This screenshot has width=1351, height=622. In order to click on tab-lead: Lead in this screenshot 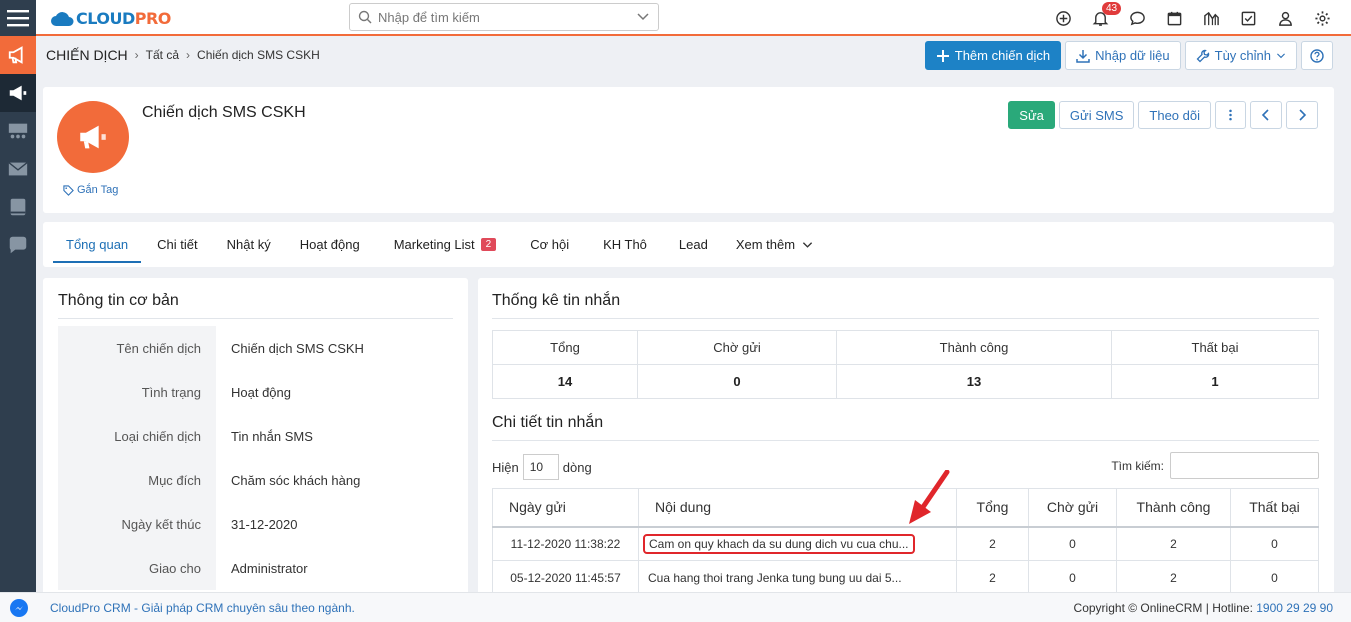, I will do `click(693, 244)`.